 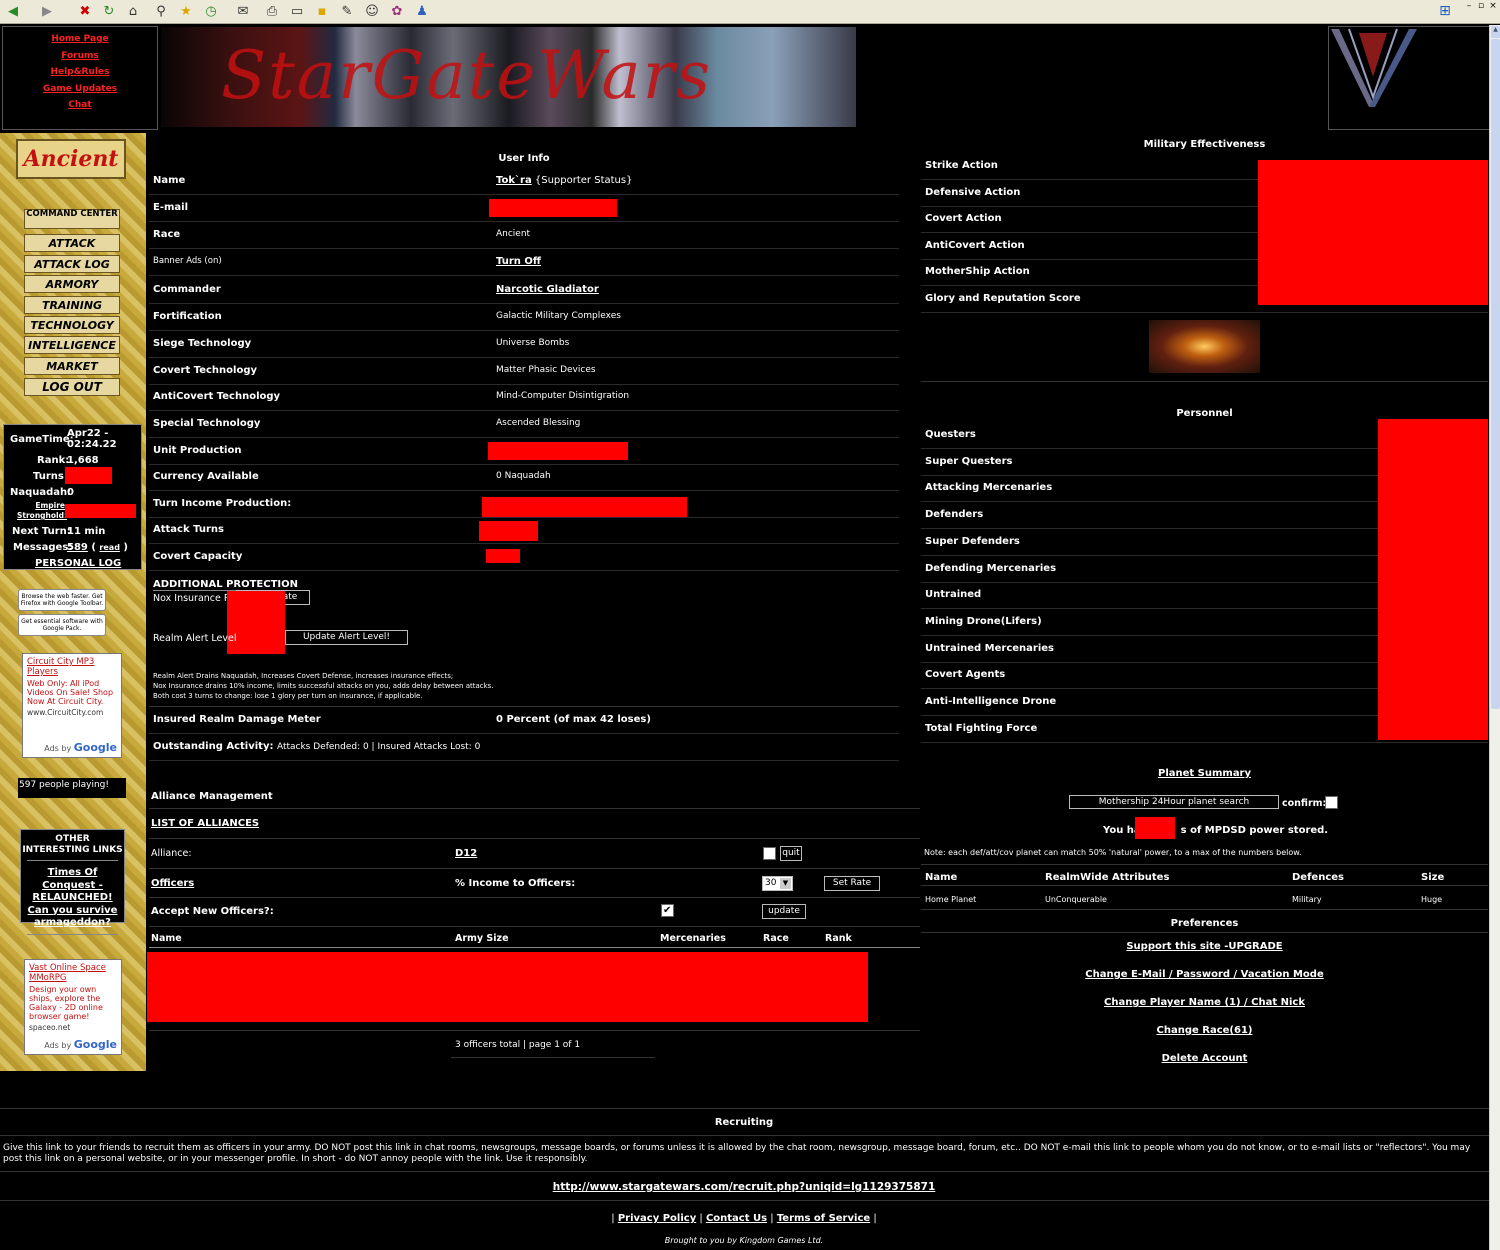 I want to click on menu-armory: ARMORY, so click(x=72, y=284).